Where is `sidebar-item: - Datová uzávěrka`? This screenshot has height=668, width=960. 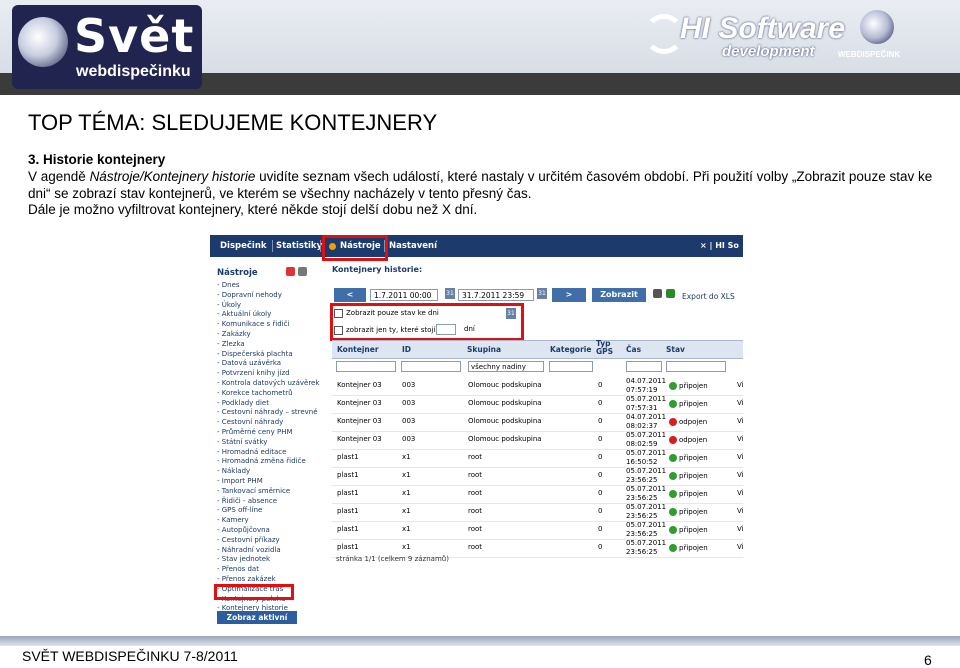 sidebar-item: - Datová uzávěrka is located at coordinates (274, 364).